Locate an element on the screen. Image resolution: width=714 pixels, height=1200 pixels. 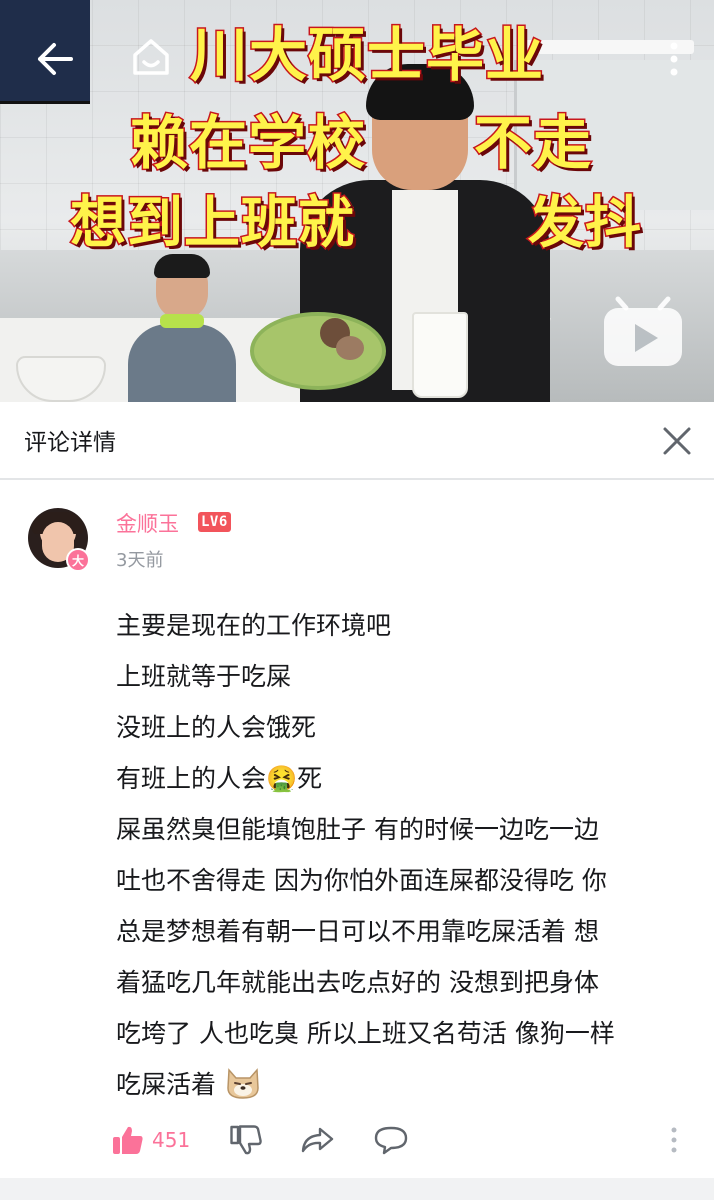
tea-egg is located at coordinates (350, 348).